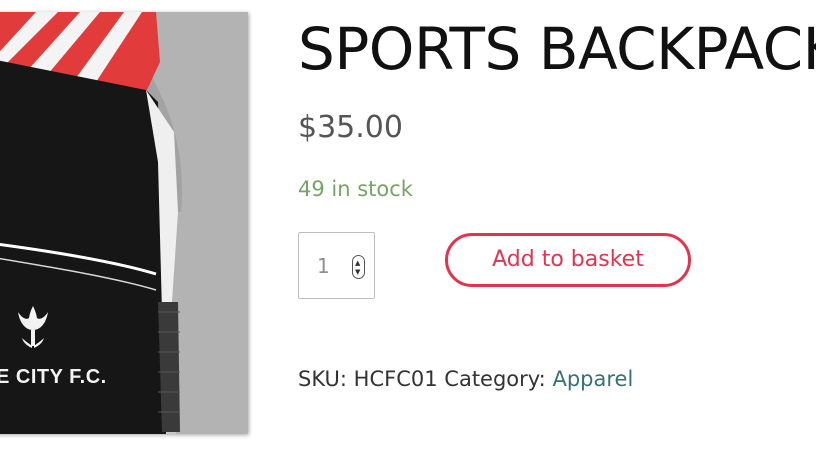 This screenshot has width=816, height=459. Describe the element at coordinates (358, 267) in the screenshot. I see `up-down-spinner-icon: ▲ ▼` at that location.